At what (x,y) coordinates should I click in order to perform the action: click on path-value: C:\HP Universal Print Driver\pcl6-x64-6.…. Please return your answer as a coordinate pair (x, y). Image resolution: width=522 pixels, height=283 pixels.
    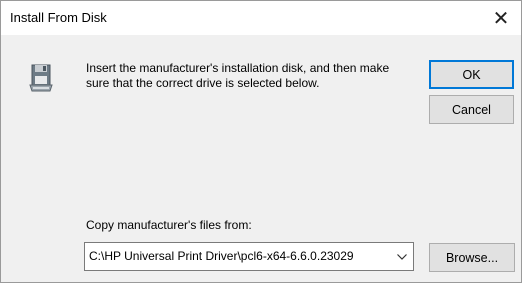
    Looking at the image, I should click on (239, 256).